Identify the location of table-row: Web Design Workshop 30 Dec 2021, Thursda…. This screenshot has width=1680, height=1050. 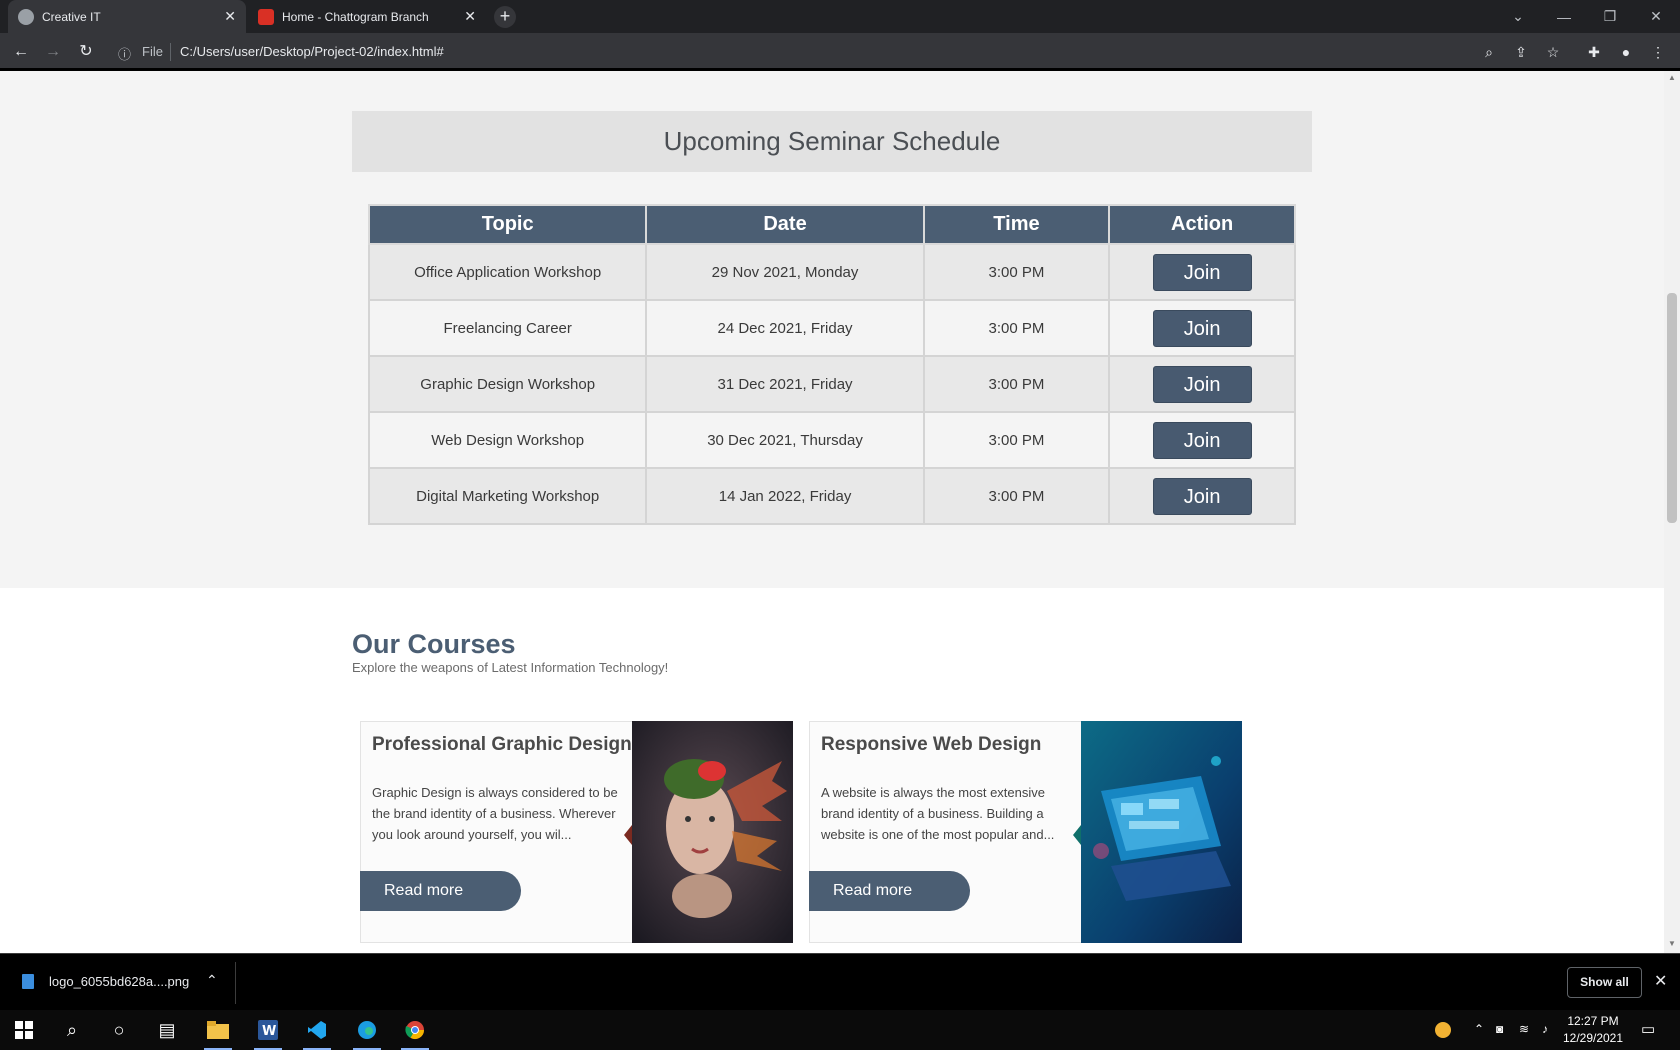
(831, 440).